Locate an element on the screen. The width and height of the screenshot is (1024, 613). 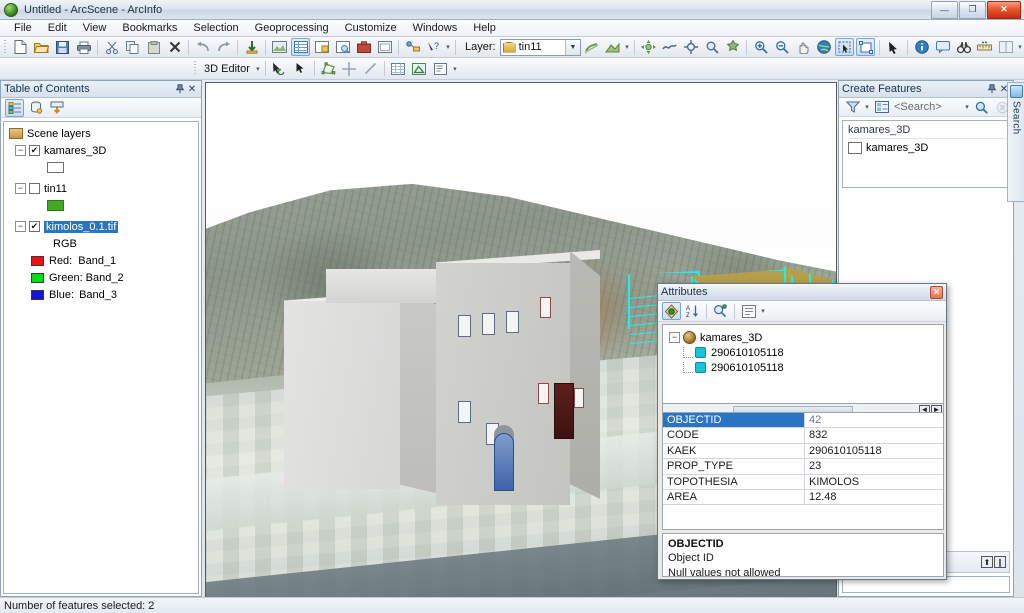
organize-templates-icon is located at coordinates (881, 107).